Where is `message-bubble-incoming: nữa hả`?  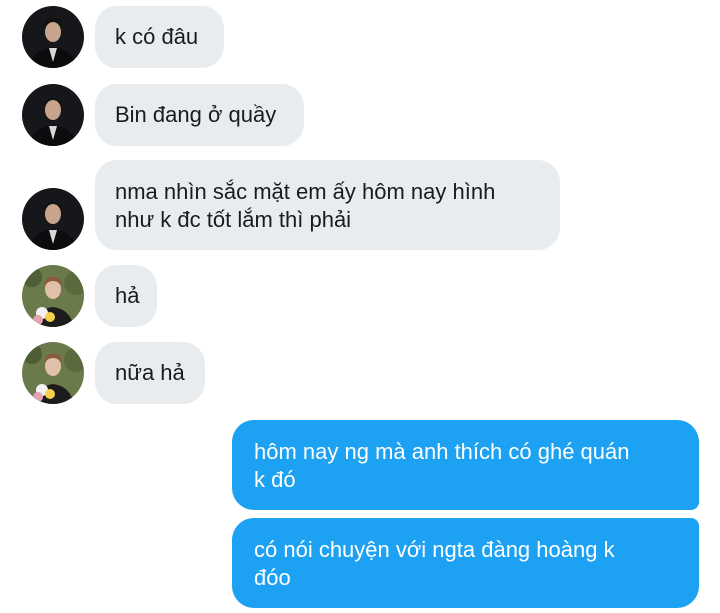
message-bubble-incoming: nữa hả is located at coordinates (150, 373).